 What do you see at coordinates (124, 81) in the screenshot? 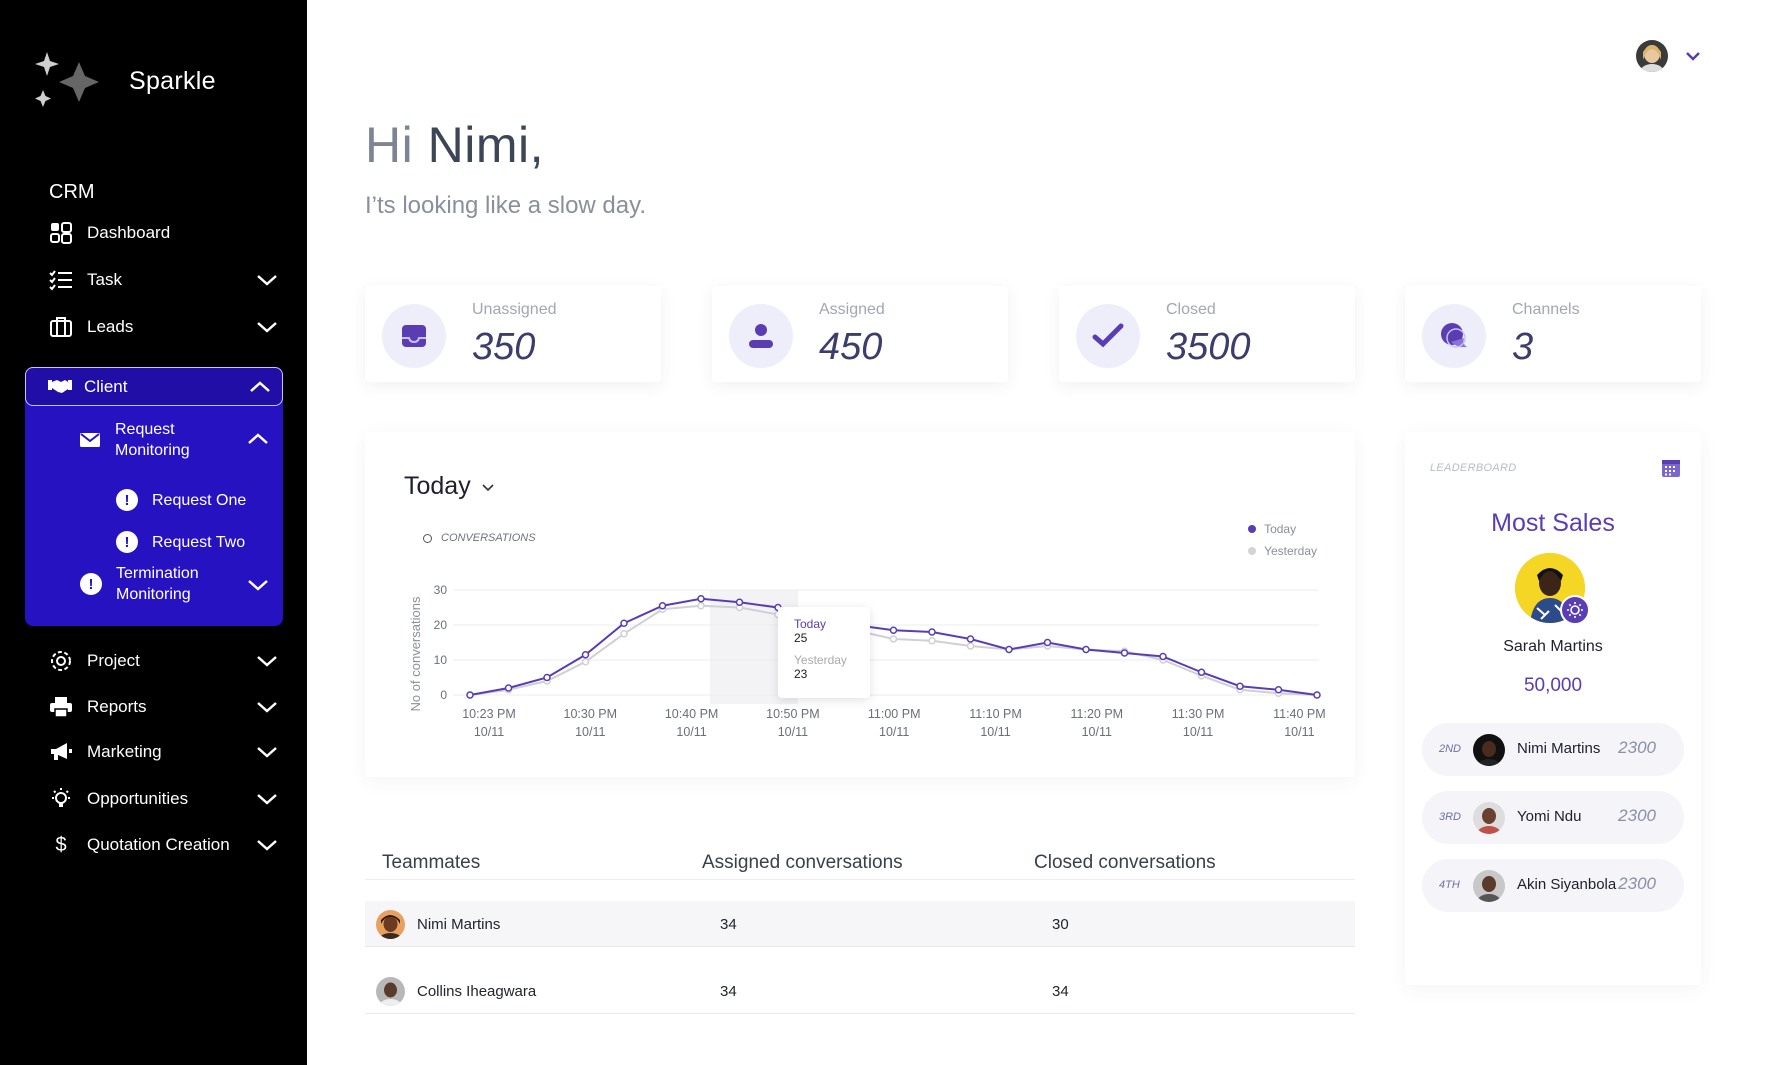
I see `brand: Sparkle` at bounding box center [124, 81].